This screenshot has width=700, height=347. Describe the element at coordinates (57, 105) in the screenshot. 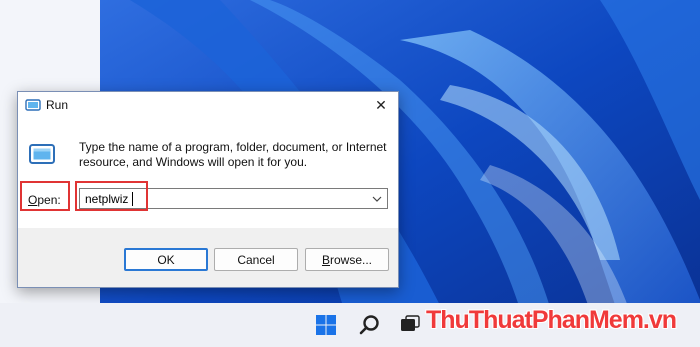

I see `dialog-title: Run` at that location.